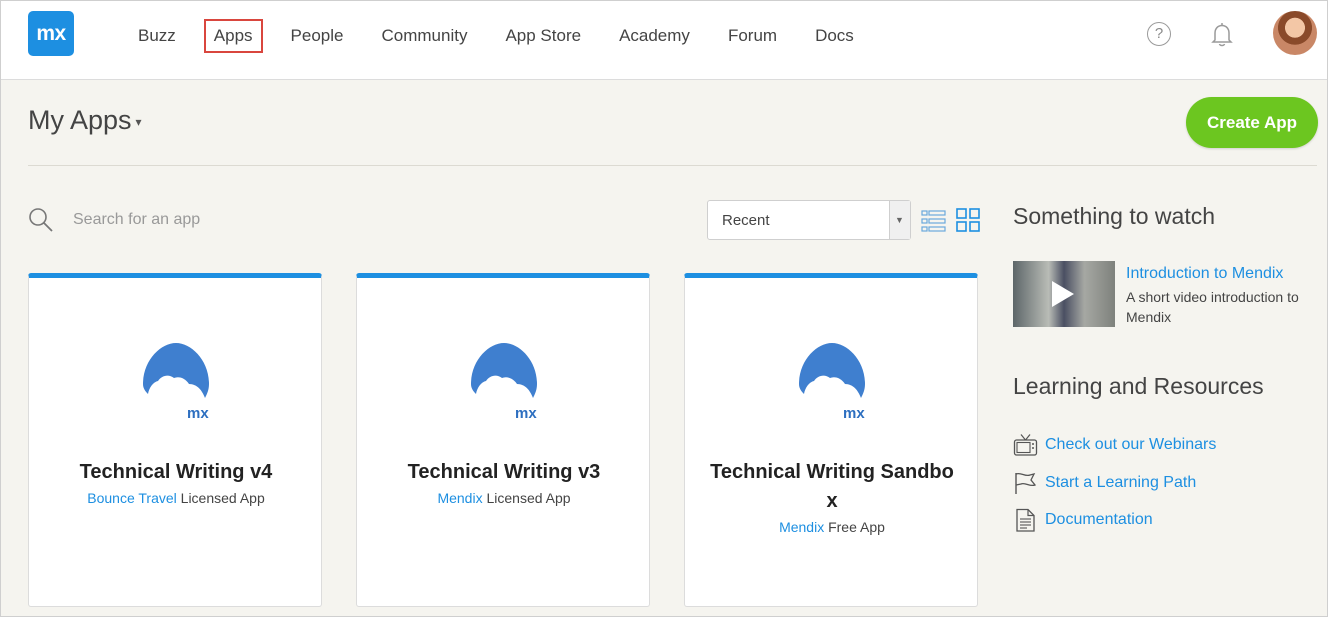  Describe the element at coordinates (1222, 35) in the screenshot. I see `bell-icon` at that location.